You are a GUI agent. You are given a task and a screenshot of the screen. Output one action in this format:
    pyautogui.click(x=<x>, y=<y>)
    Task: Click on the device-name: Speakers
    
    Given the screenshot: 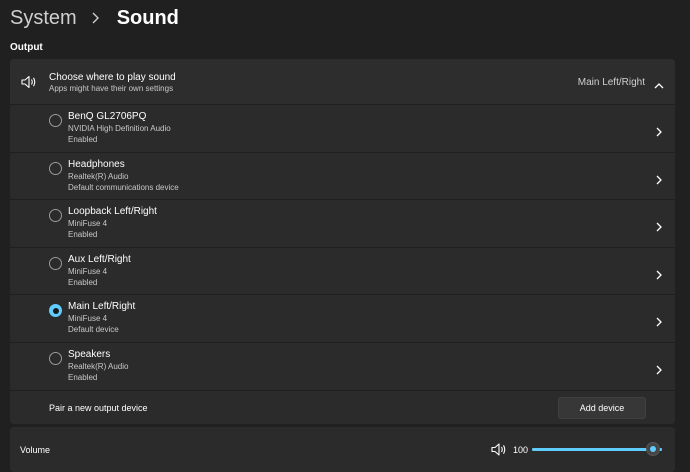 What is the action you would take?
    pyautogui.click(x=89, y=354)
    